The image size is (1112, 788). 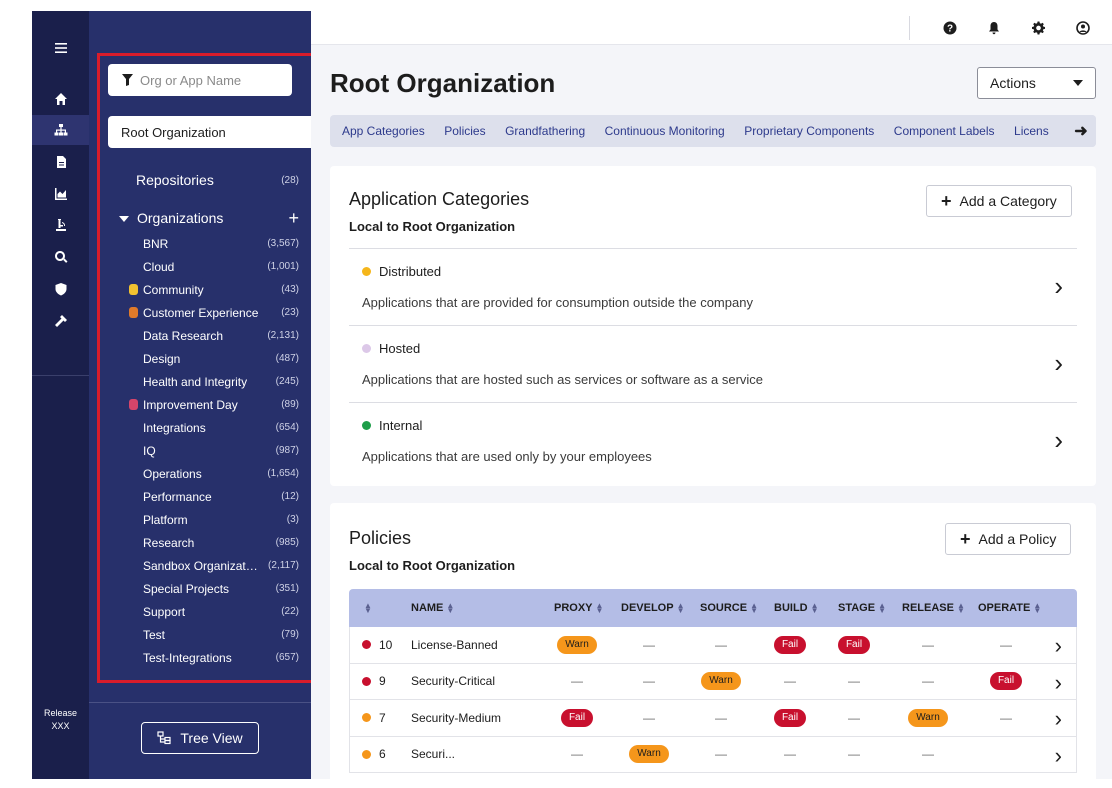 What do you see at coordinates (857, 608) in the screenshot?
I see `column-label: STAGE` at bounding box center [857, 608].